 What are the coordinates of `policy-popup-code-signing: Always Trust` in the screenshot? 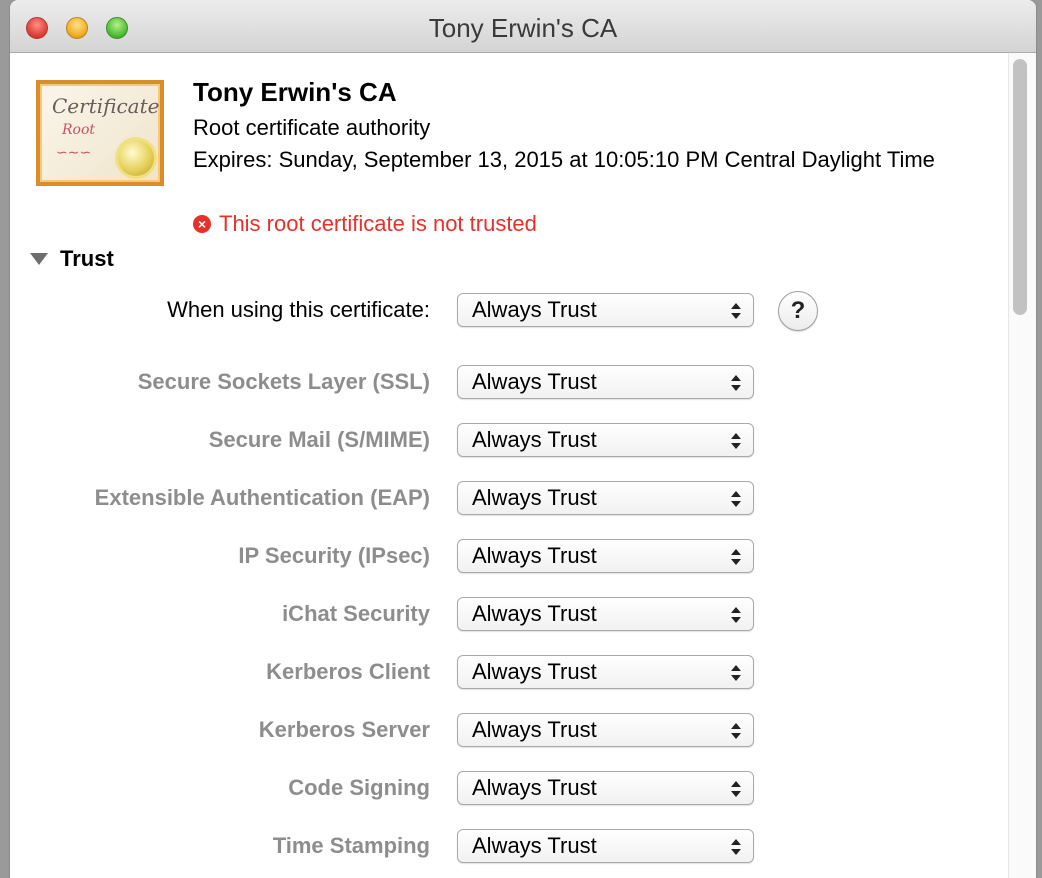 It's located at (605, 788).